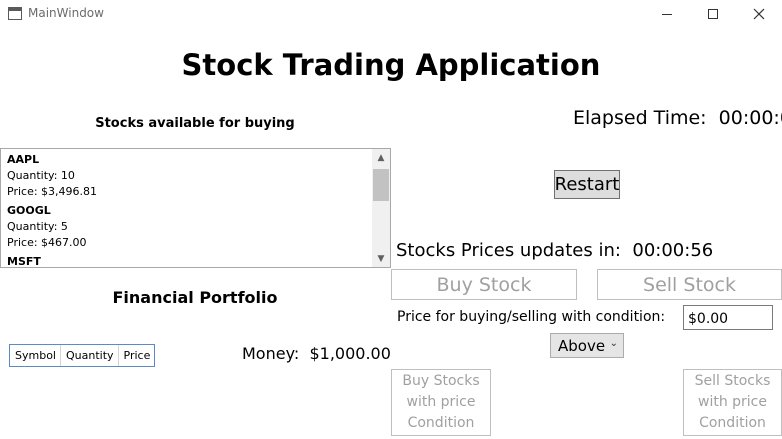 This screenshot has width=782, height=439. I want to click on stock-symbol: GOOGL, so click(29, 210).